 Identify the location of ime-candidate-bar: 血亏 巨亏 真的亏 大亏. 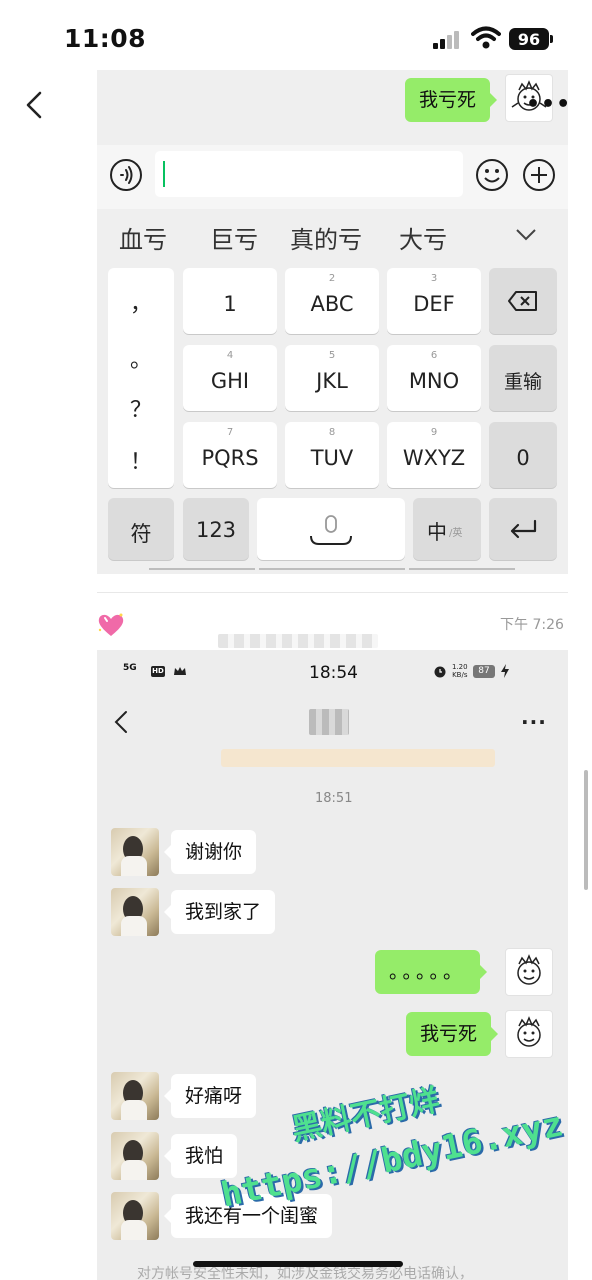
(332, 237).